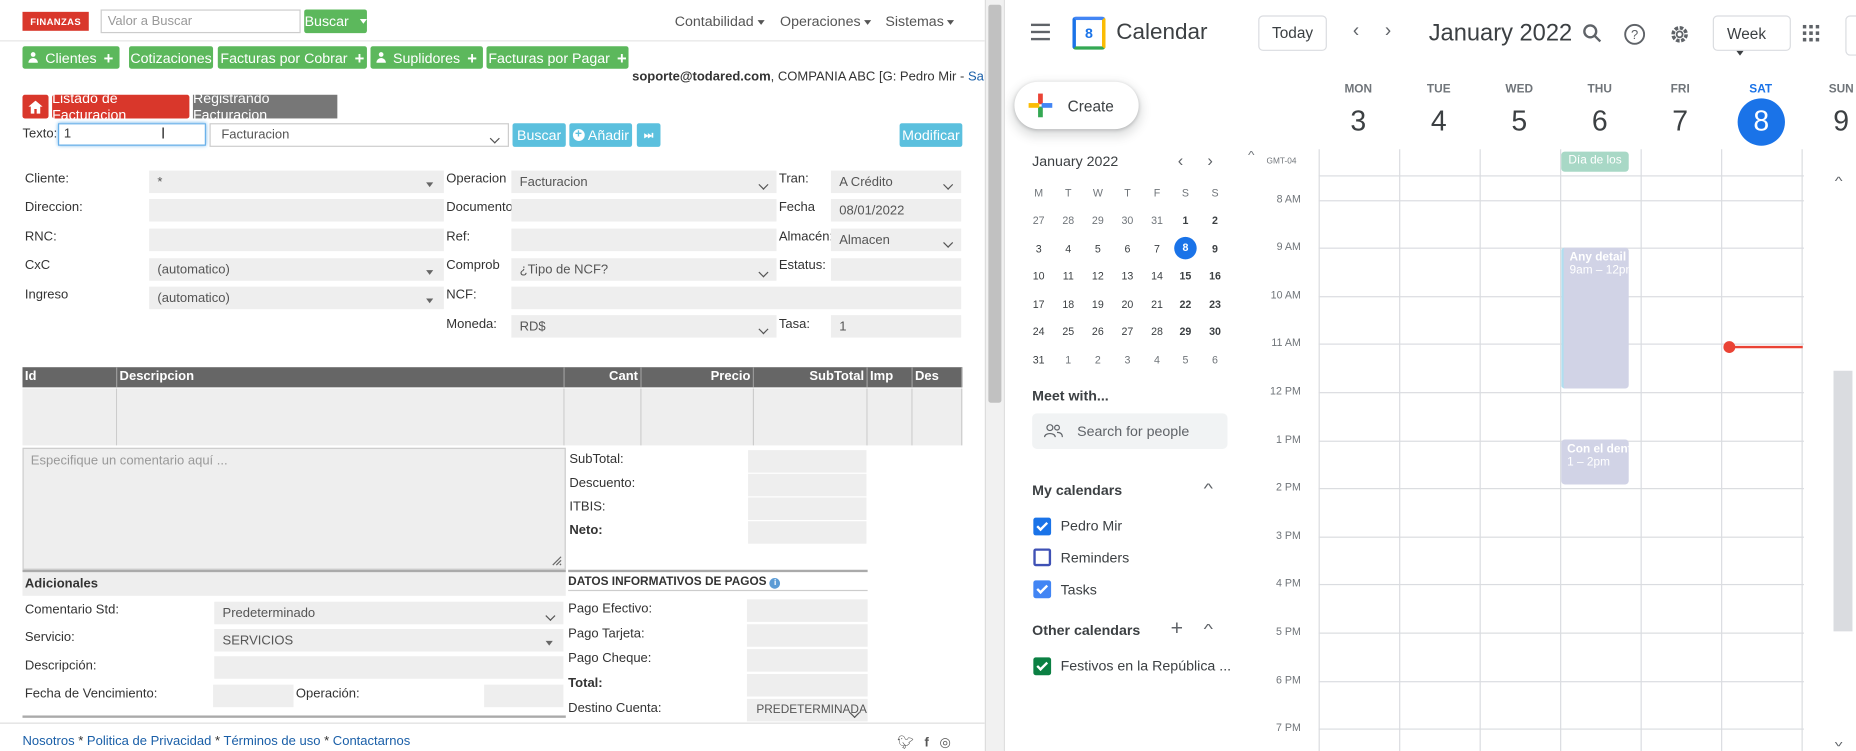 This screenshot has width=1856, height=751. What do you see at coordinates (807, 660) in the screenshot?
I see `pago-cheque-field` at bounding box center [807, 660].